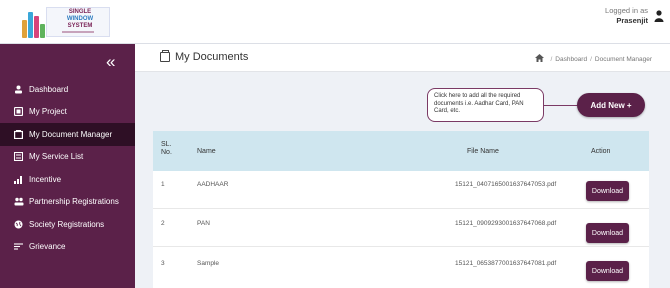 The height and width of the screenshot is (288, 670). Describe the element at coordinates (208, 263) in the screenshot. I see `row-name: Sample` at that location.